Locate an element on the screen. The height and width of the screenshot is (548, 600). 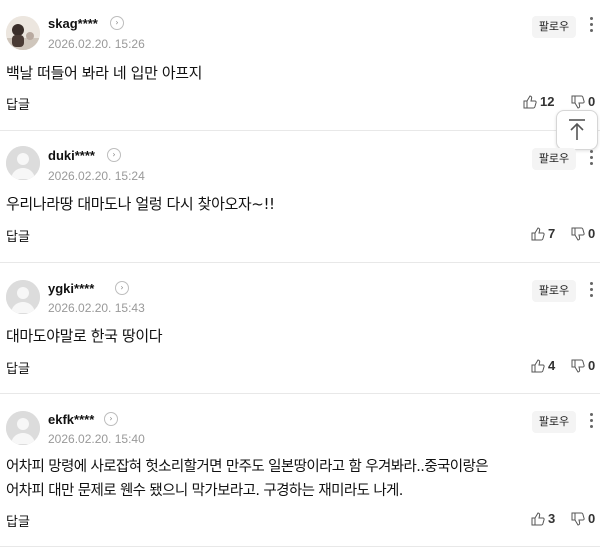
comment-date: 2026.02.20. 15:26 is located at coordinates (96, 44).